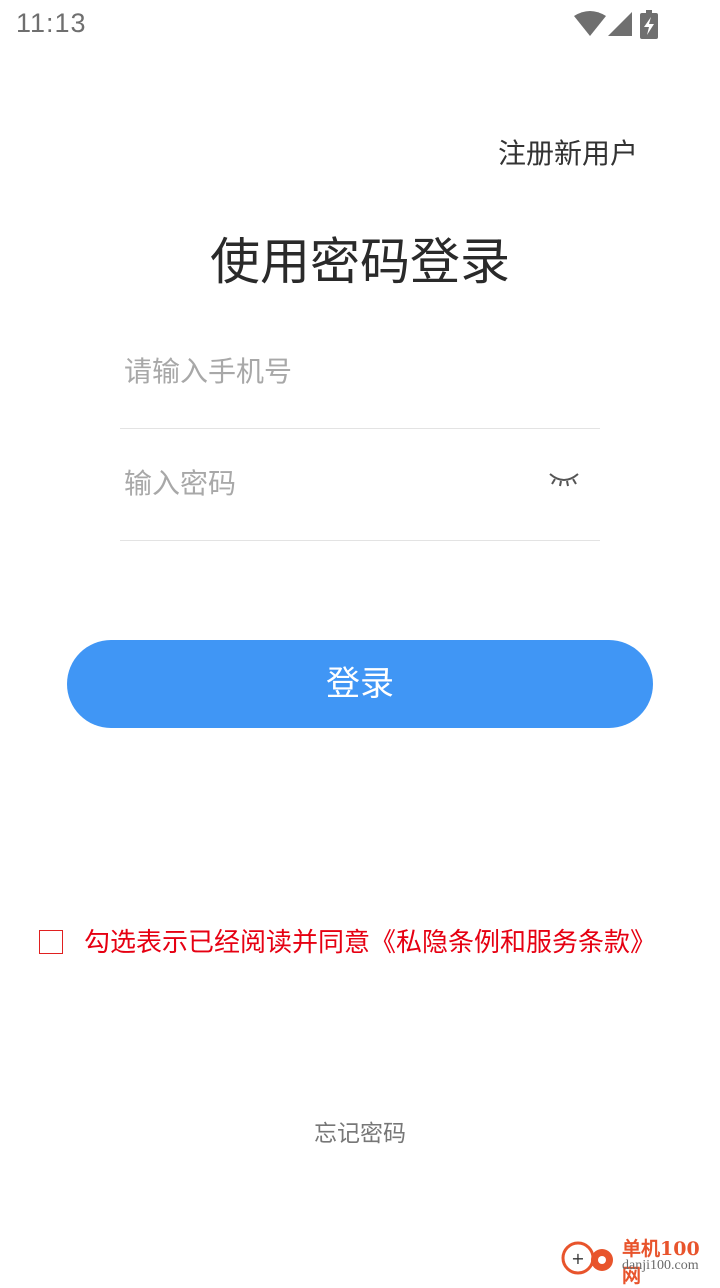 The width and height of the screenshot is (720, 1288). I want to click on battery-charging-icon, so click(649, 24).